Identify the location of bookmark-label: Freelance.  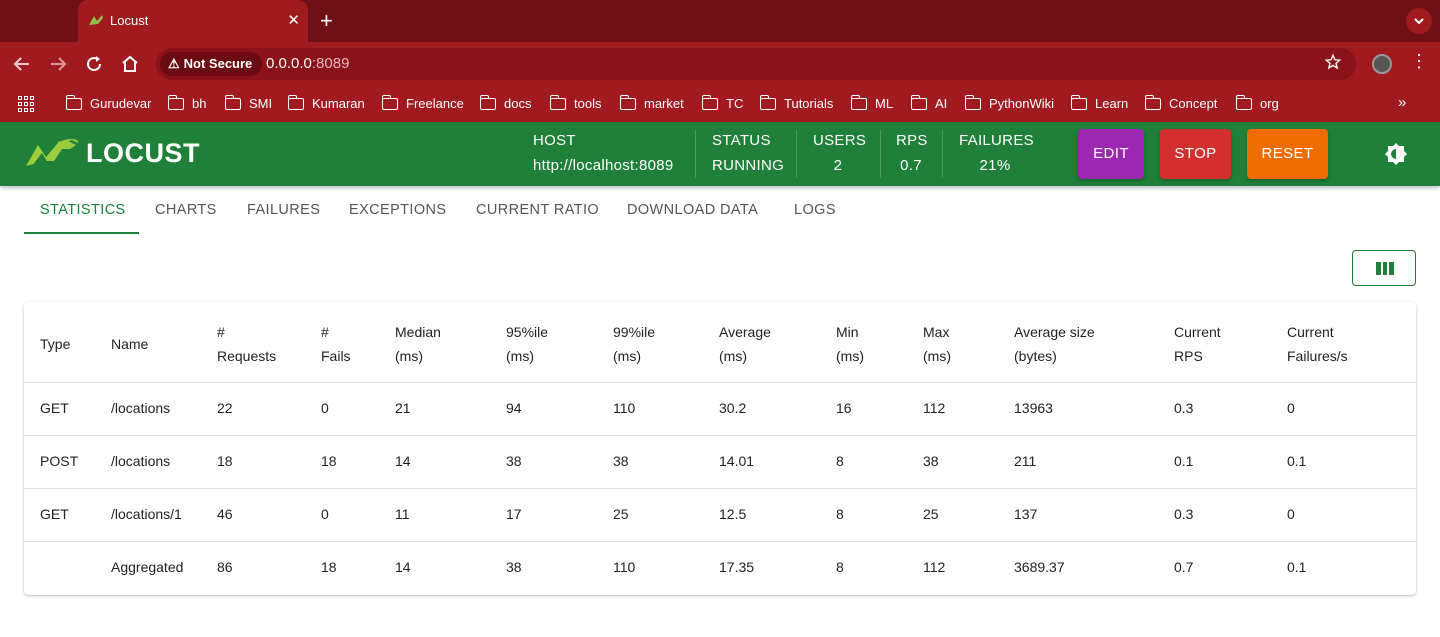
(435, 103).